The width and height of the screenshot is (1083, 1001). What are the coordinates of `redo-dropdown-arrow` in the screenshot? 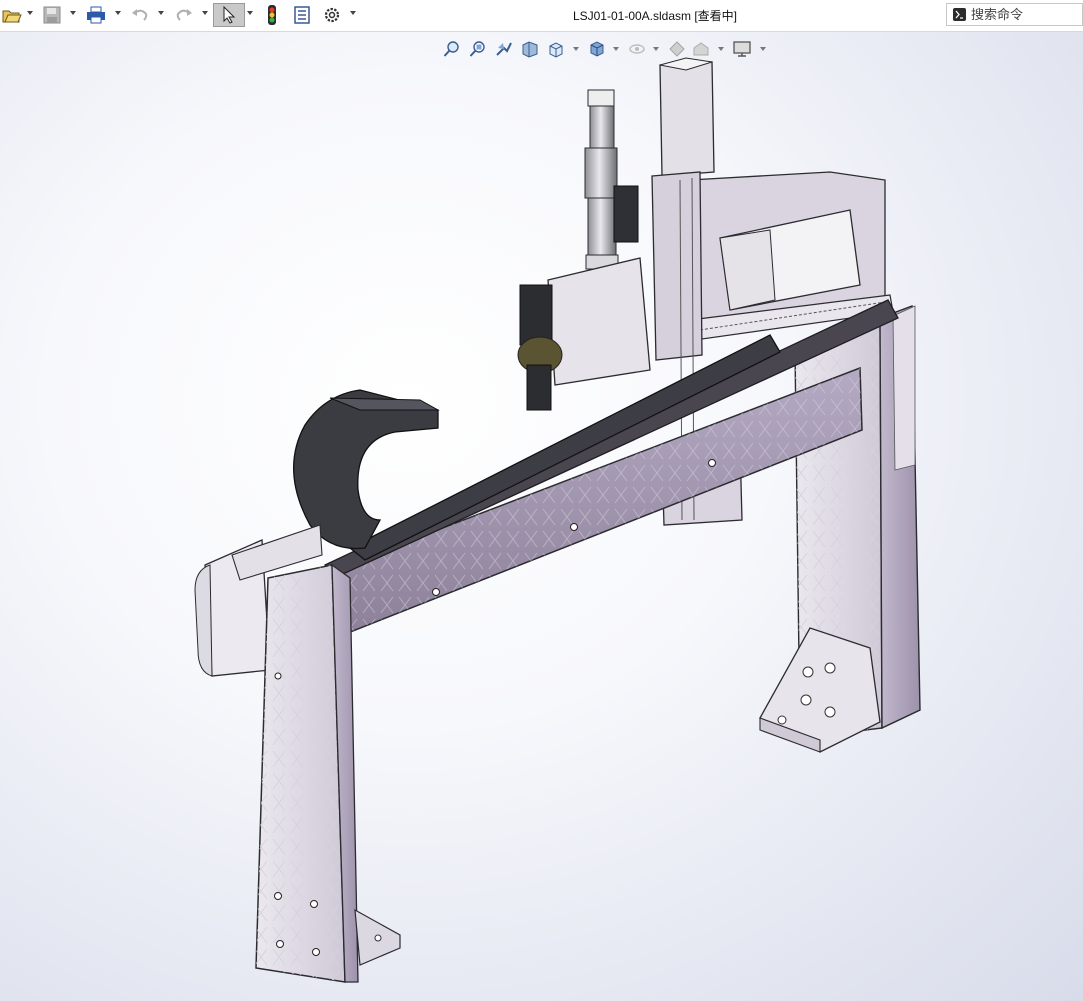 It's located at (205, 13).